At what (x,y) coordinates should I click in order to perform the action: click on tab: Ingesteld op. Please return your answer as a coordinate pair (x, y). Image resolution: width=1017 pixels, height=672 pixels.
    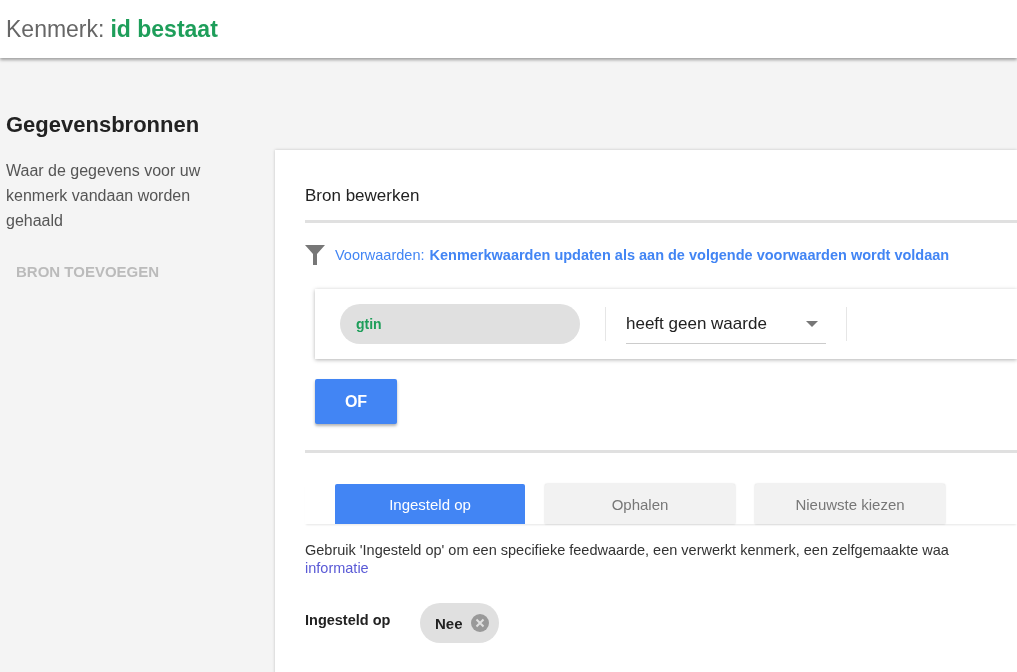
    Looking at the image, I should click on (430, 504).